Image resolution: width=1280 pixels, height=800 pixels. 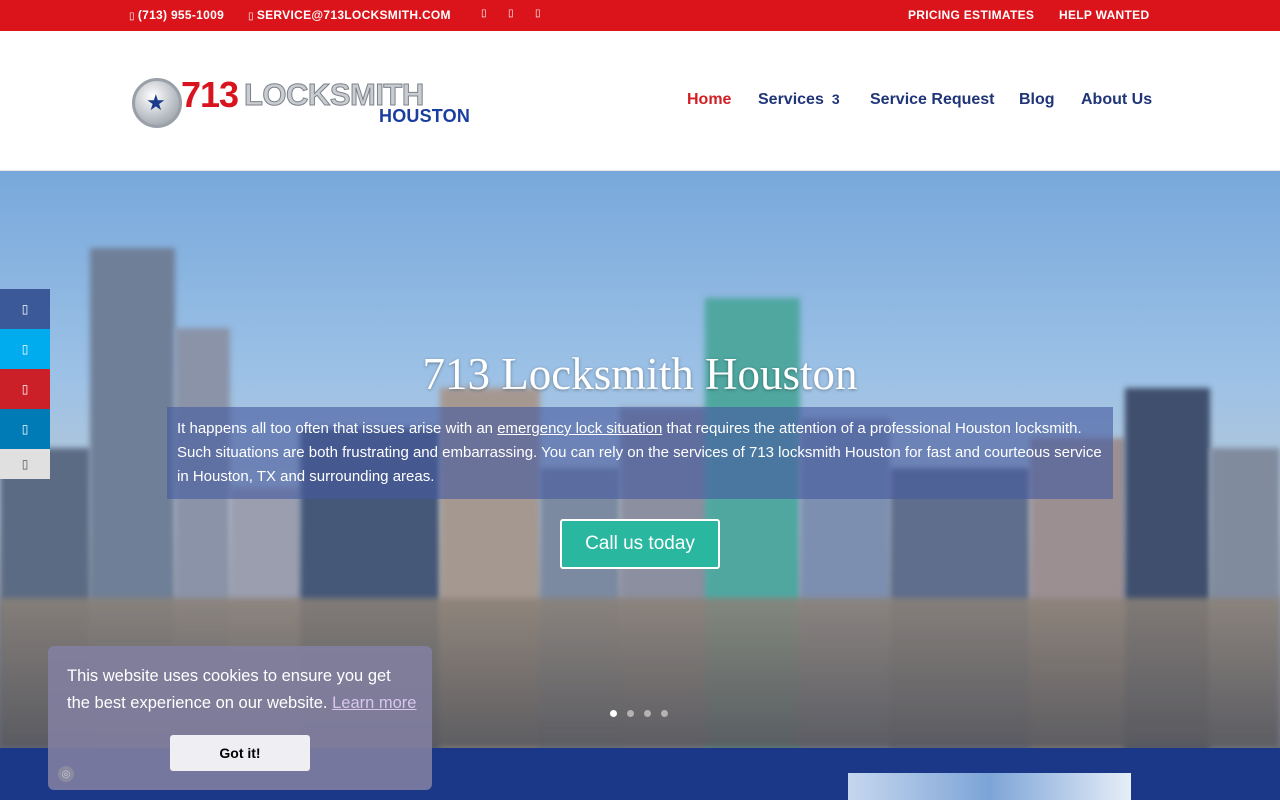 I want to click on phone-link: ▯ (713) 955-1009, so click(x=176, y=15).